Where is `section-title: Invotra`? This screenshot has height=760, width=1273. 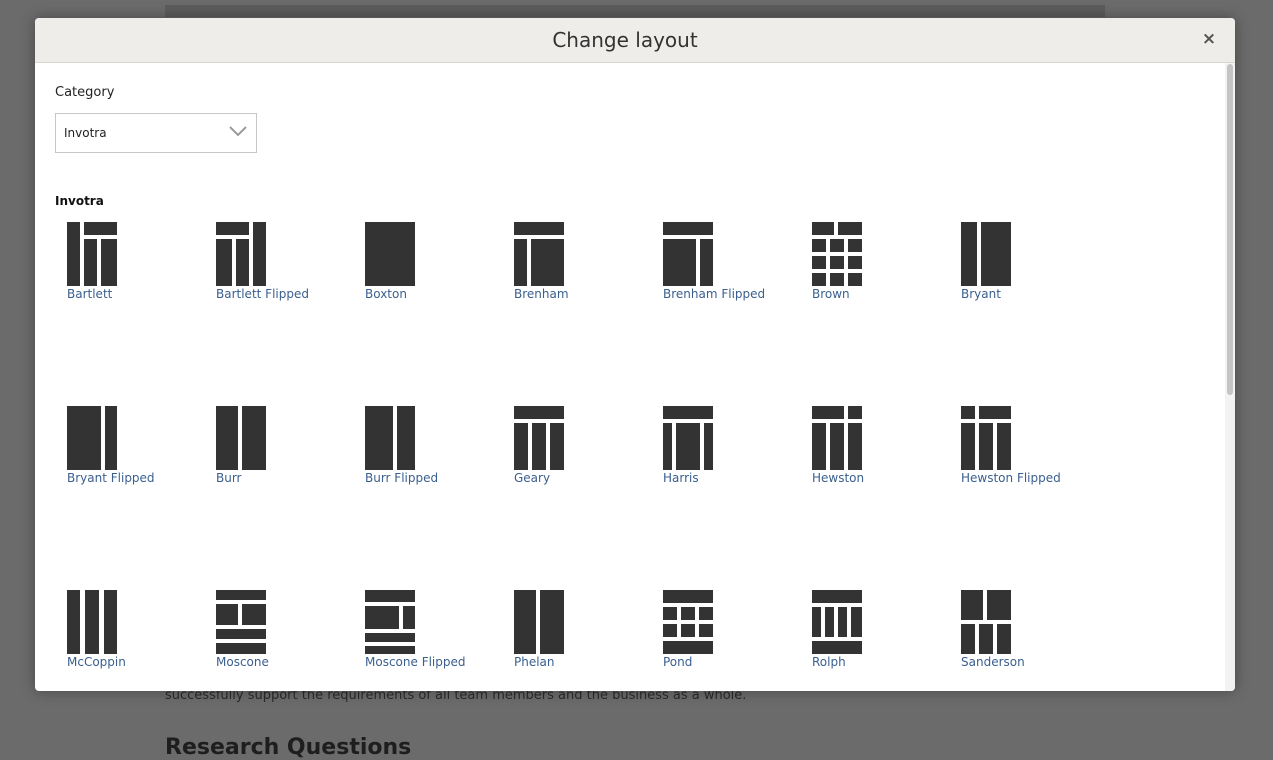
section-title: Invotra is located at coordinates (79, 201).